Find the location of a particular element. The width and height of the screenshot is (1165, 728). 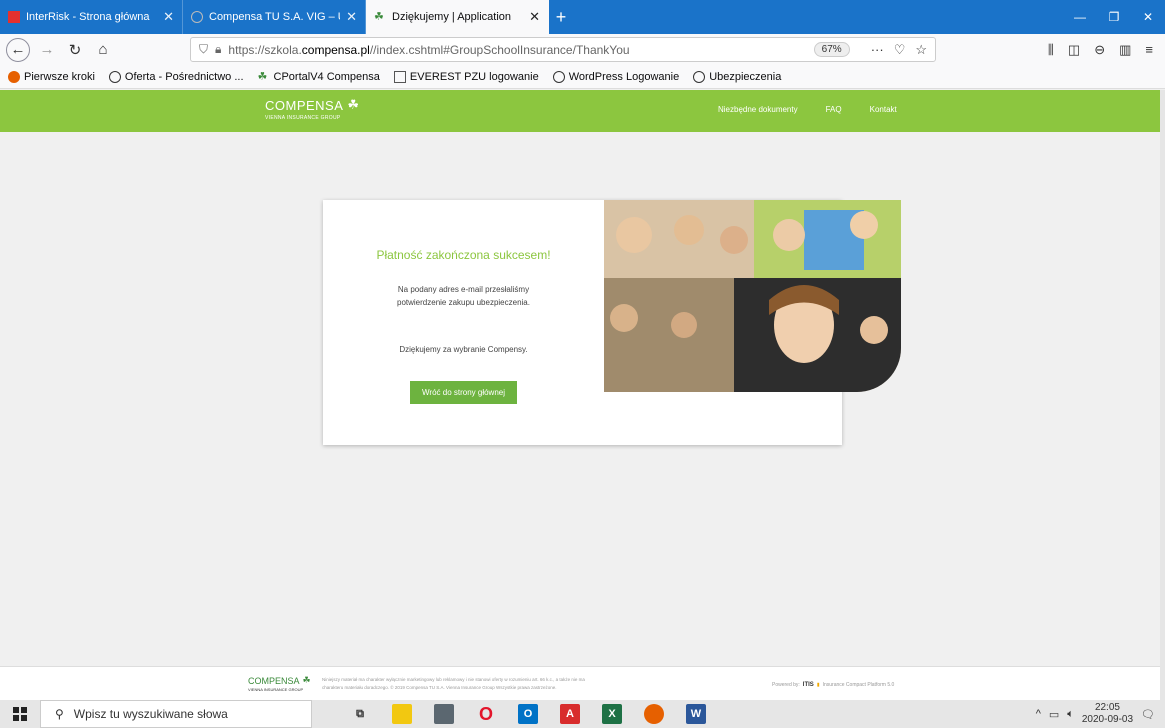

outlook-icon: O is located at coordinates (528, 714).